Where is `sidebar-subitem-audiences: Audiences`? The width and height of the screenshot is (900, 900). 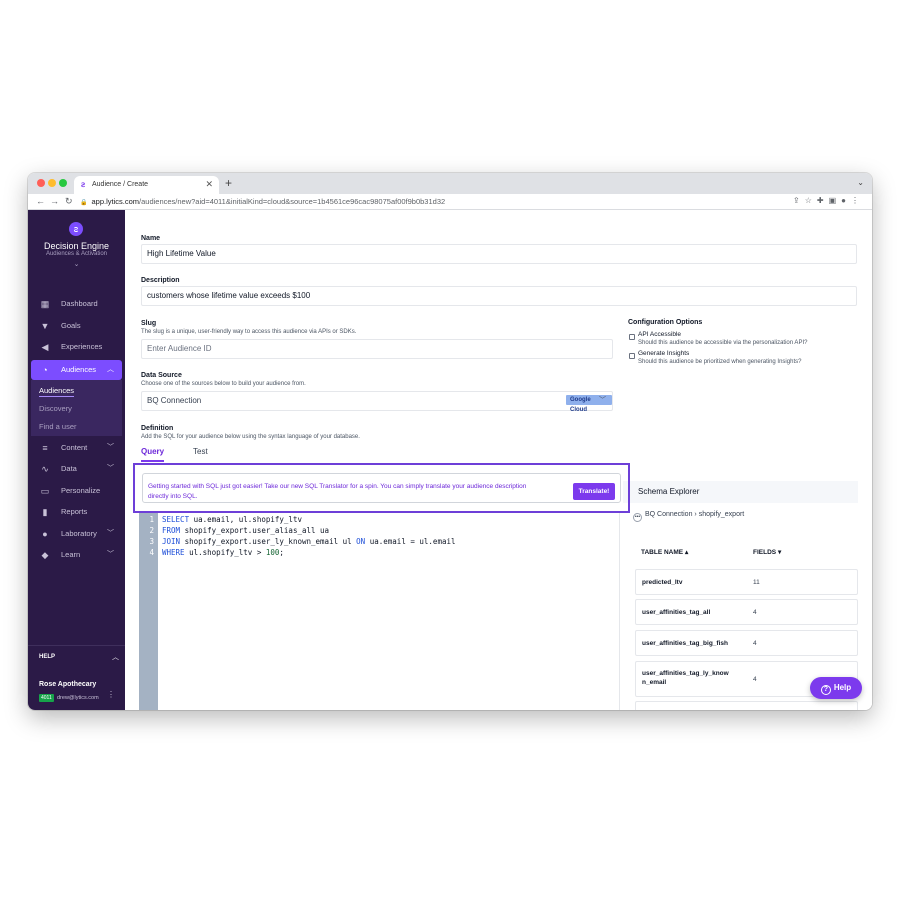 sidebar-subitem-audiences: Audiences is located at coordinates (57, 391).